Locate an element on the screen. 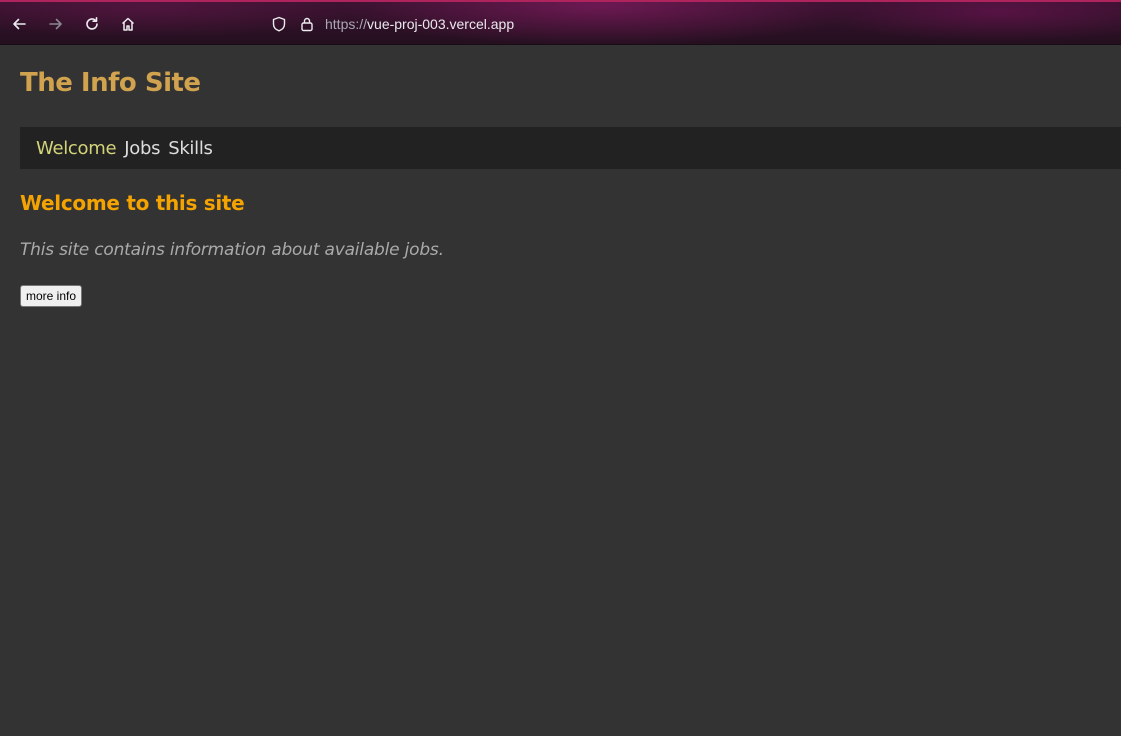 The image size is (1121, 736). browser-toolbar: https://vue-proj-003.vercel.app is located at coordinates (560, 22).